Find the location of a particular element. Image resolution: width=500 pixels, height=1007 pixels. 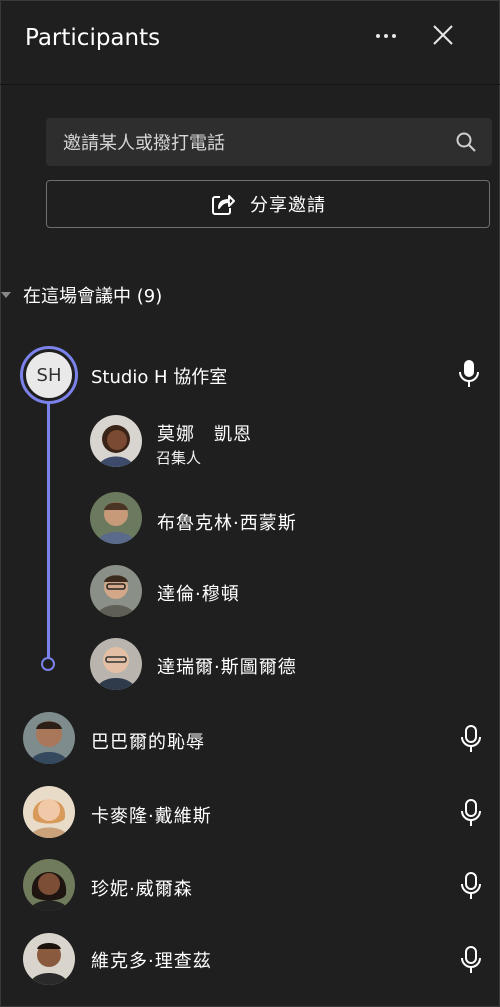

share-invite-label: 分享邀請 is located at coordinates (288, 205).